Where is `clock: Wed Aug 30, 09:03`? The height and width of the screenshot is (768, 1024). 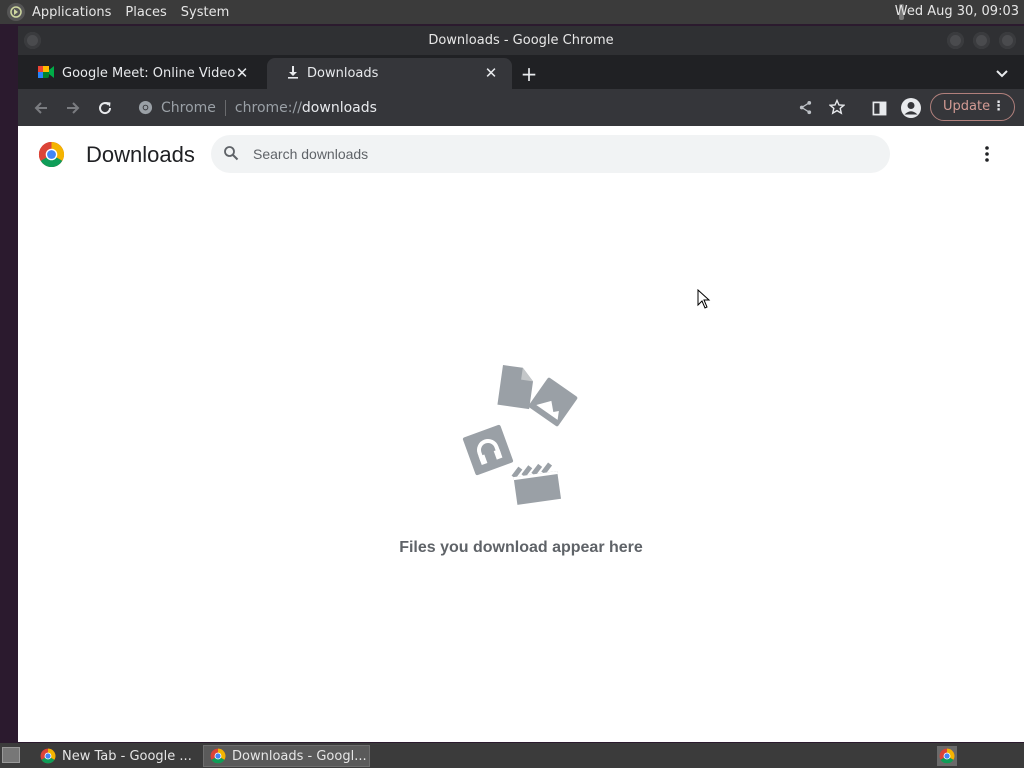 clock: Wed Aug 30, 09:03 is located at coordinates (957, 11).